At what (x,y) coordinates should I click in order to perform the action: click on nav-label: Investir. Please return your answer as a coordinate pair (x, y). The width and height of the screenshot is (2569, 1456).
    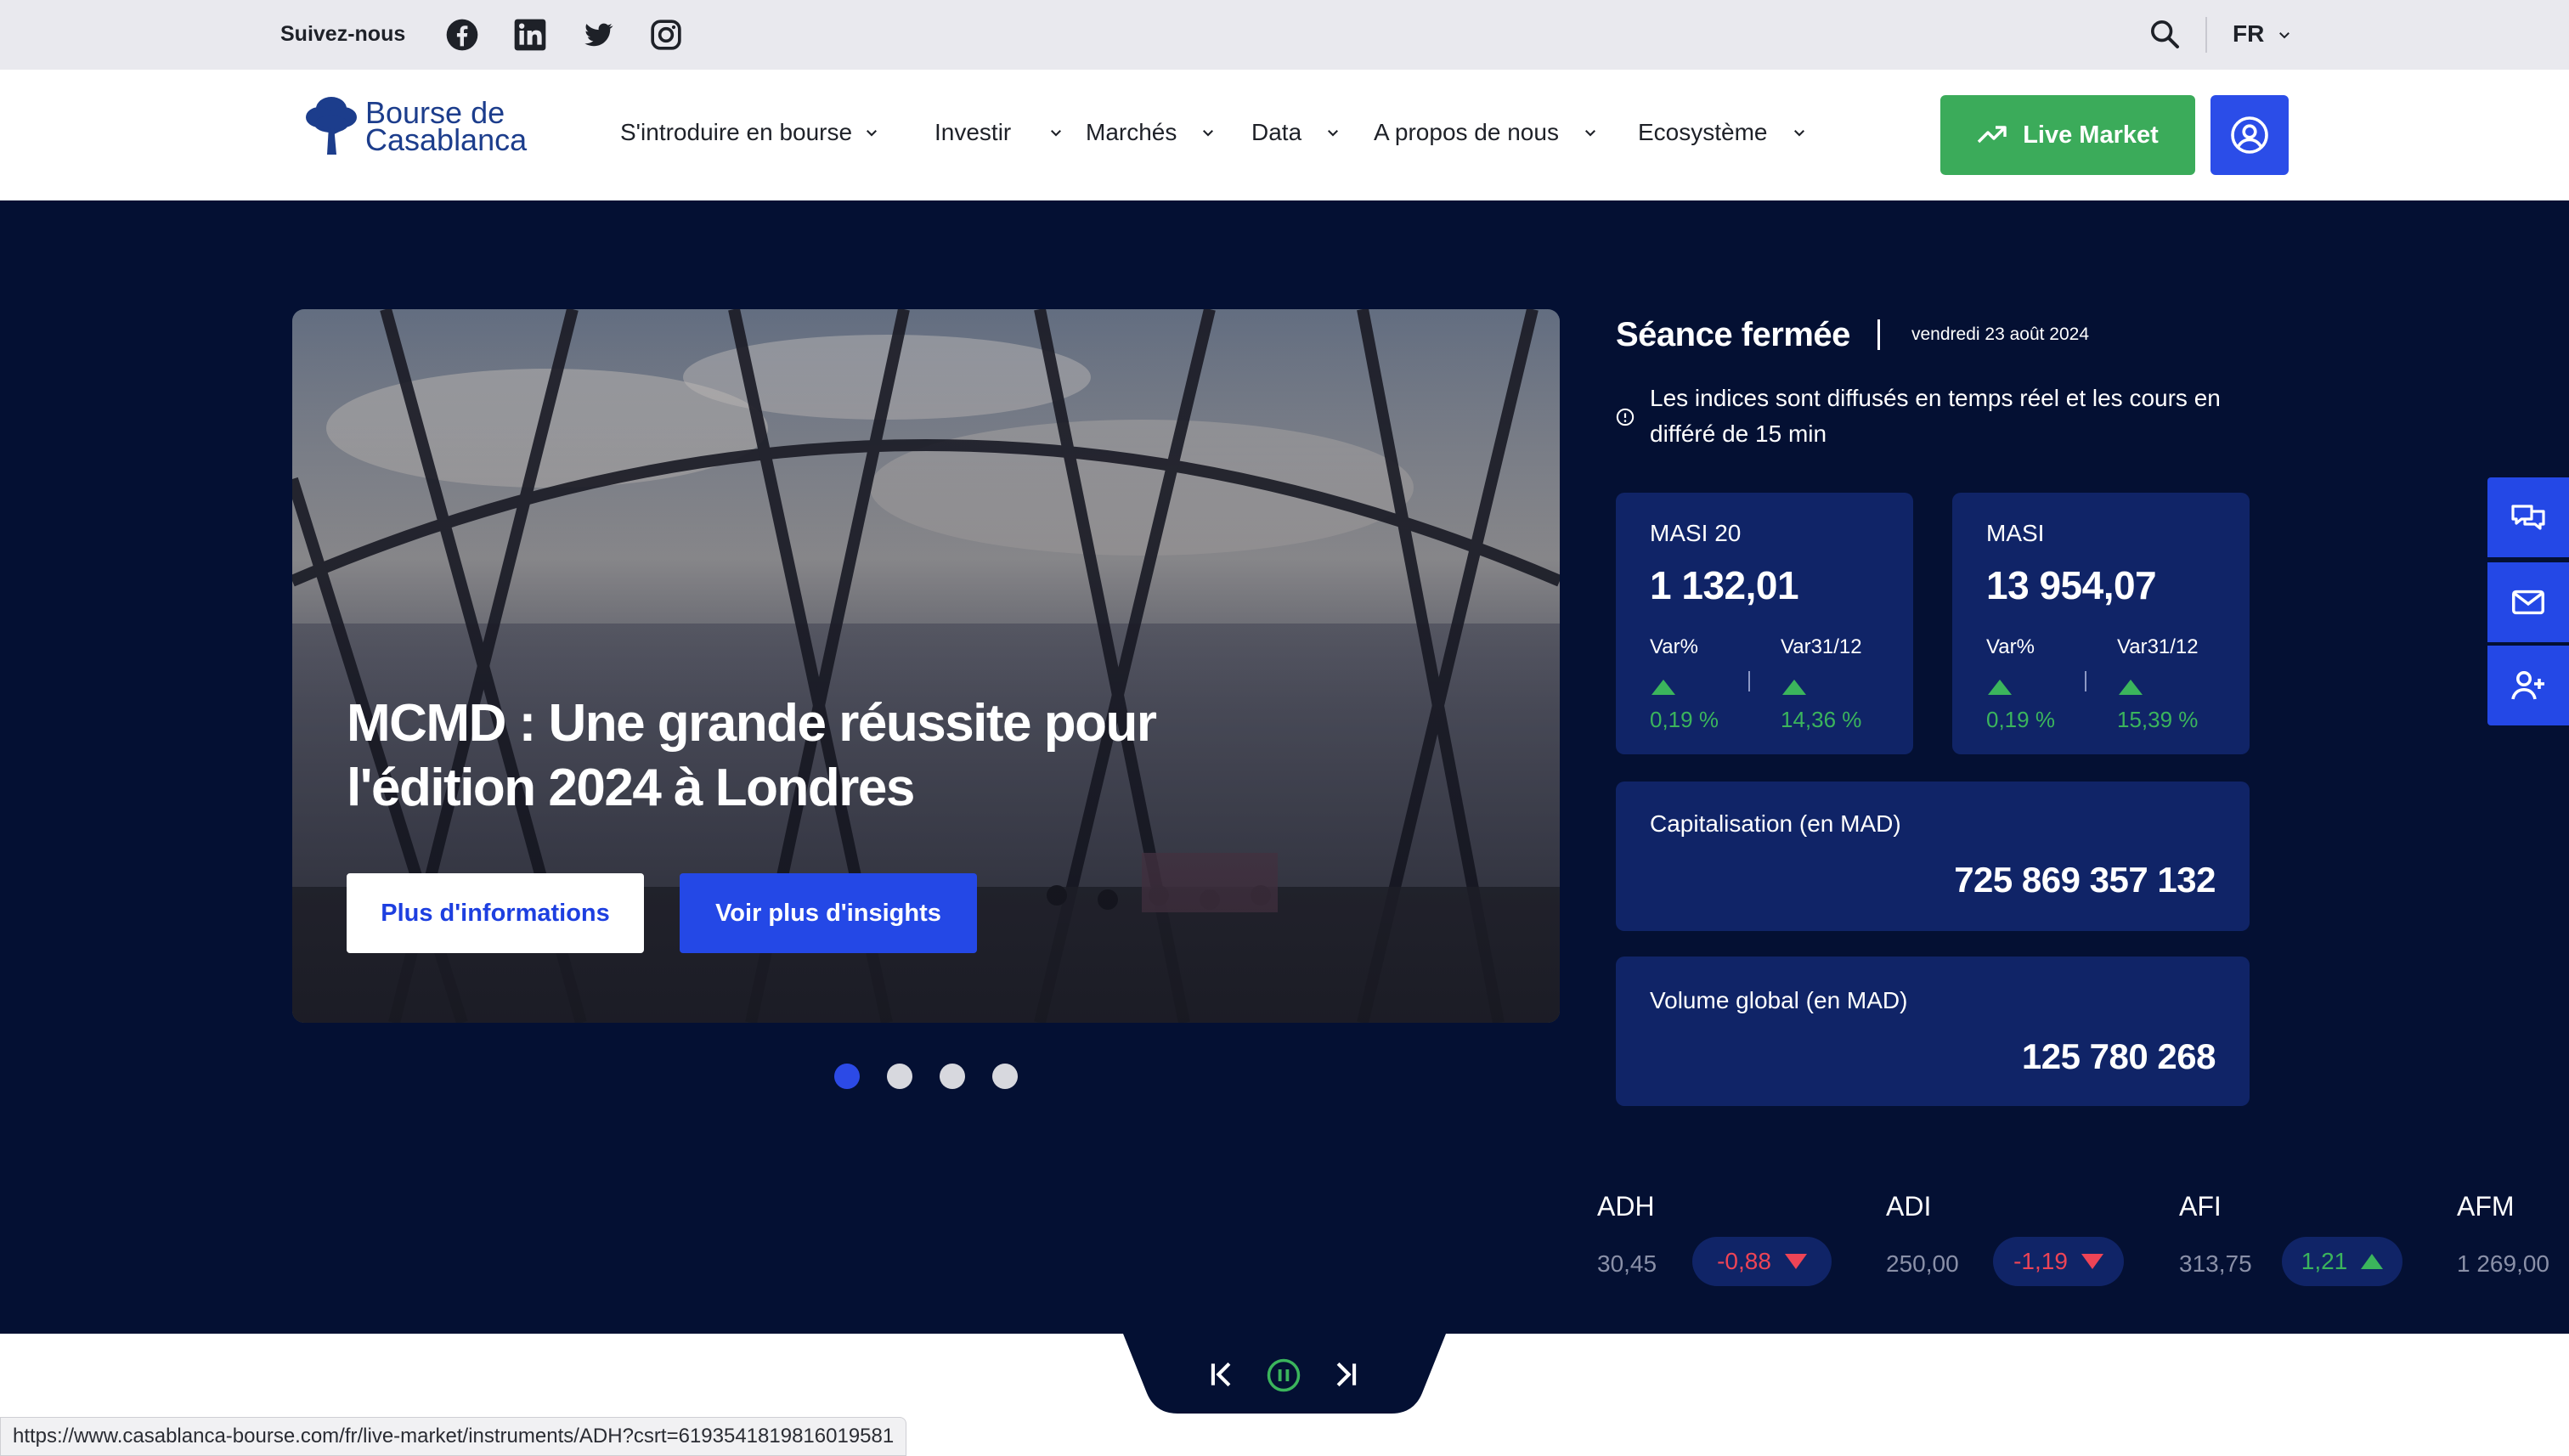
    Looking at the image, I should click on (973, 132).